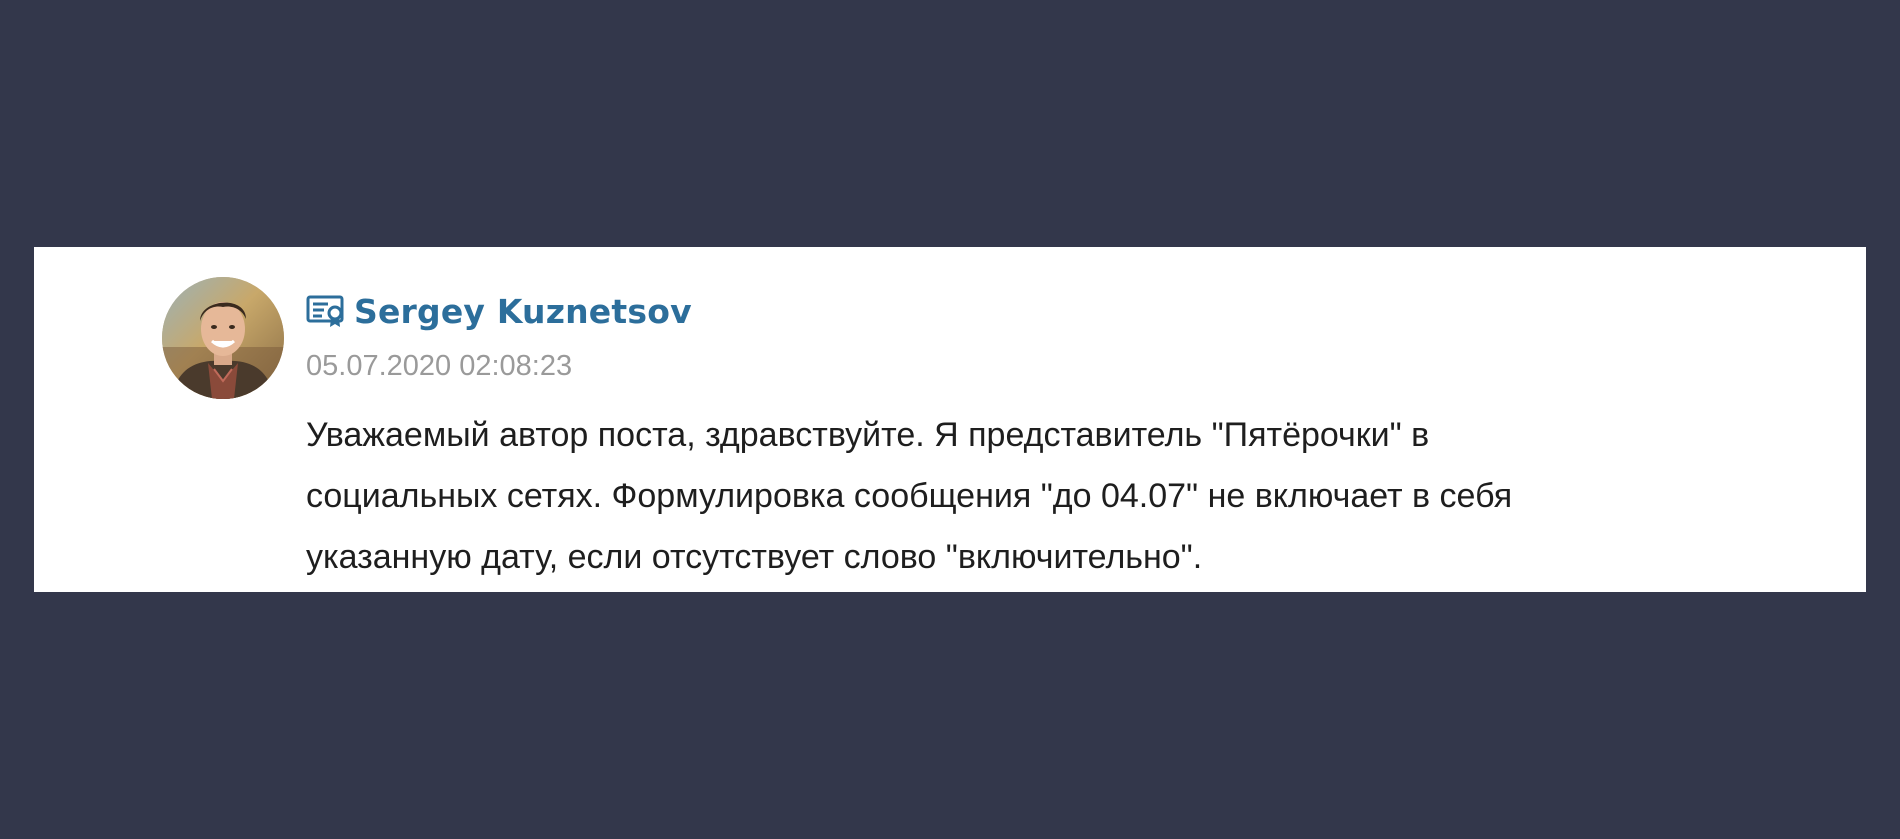  I want to click on avatar-image, so click(223, 338).